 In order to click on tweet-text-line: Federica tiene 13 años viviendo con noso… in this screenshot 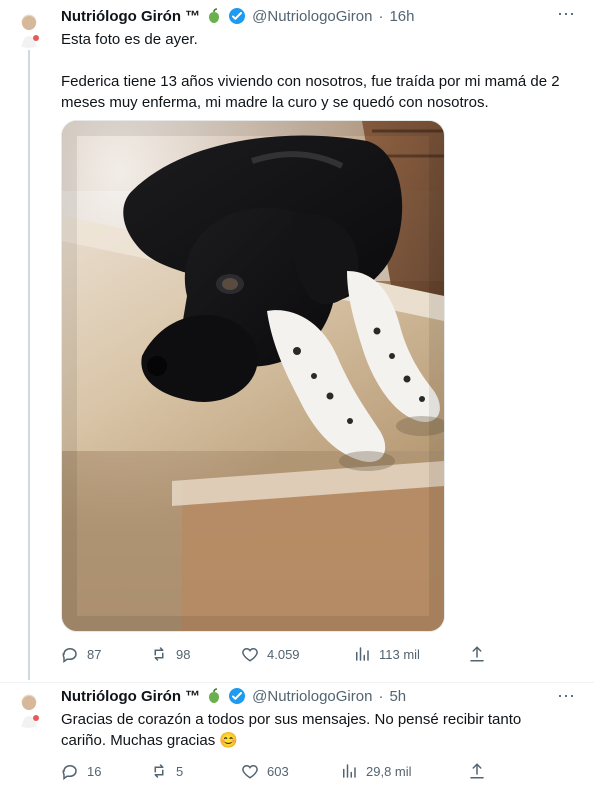, I will do `click(310, 81)`.